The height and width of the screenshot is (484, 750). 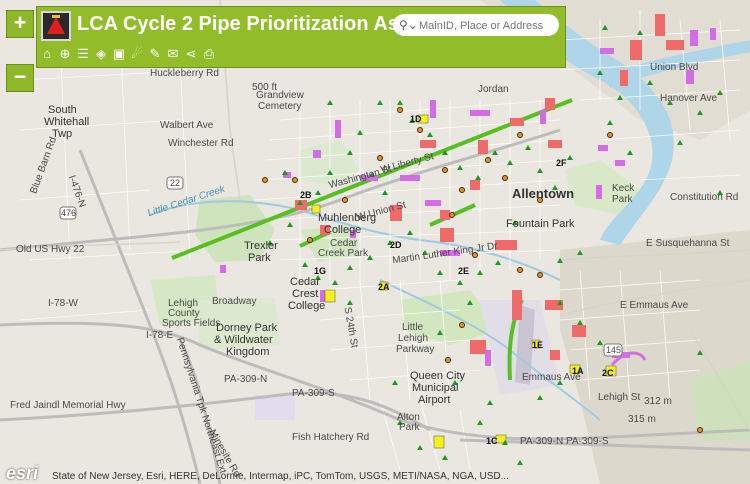 What do you see at coordinates (248, 352) in the screenshot?
I see `label-dorney-3: Kingdom` at bounding box center [248, 352].